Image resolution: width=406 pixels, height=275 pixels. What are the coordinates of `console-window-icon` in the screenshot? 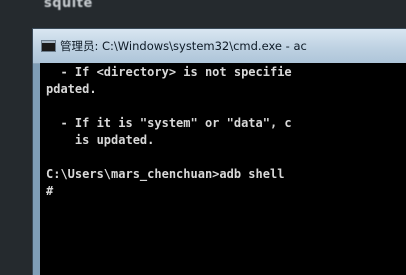 It's located at (48, 46).